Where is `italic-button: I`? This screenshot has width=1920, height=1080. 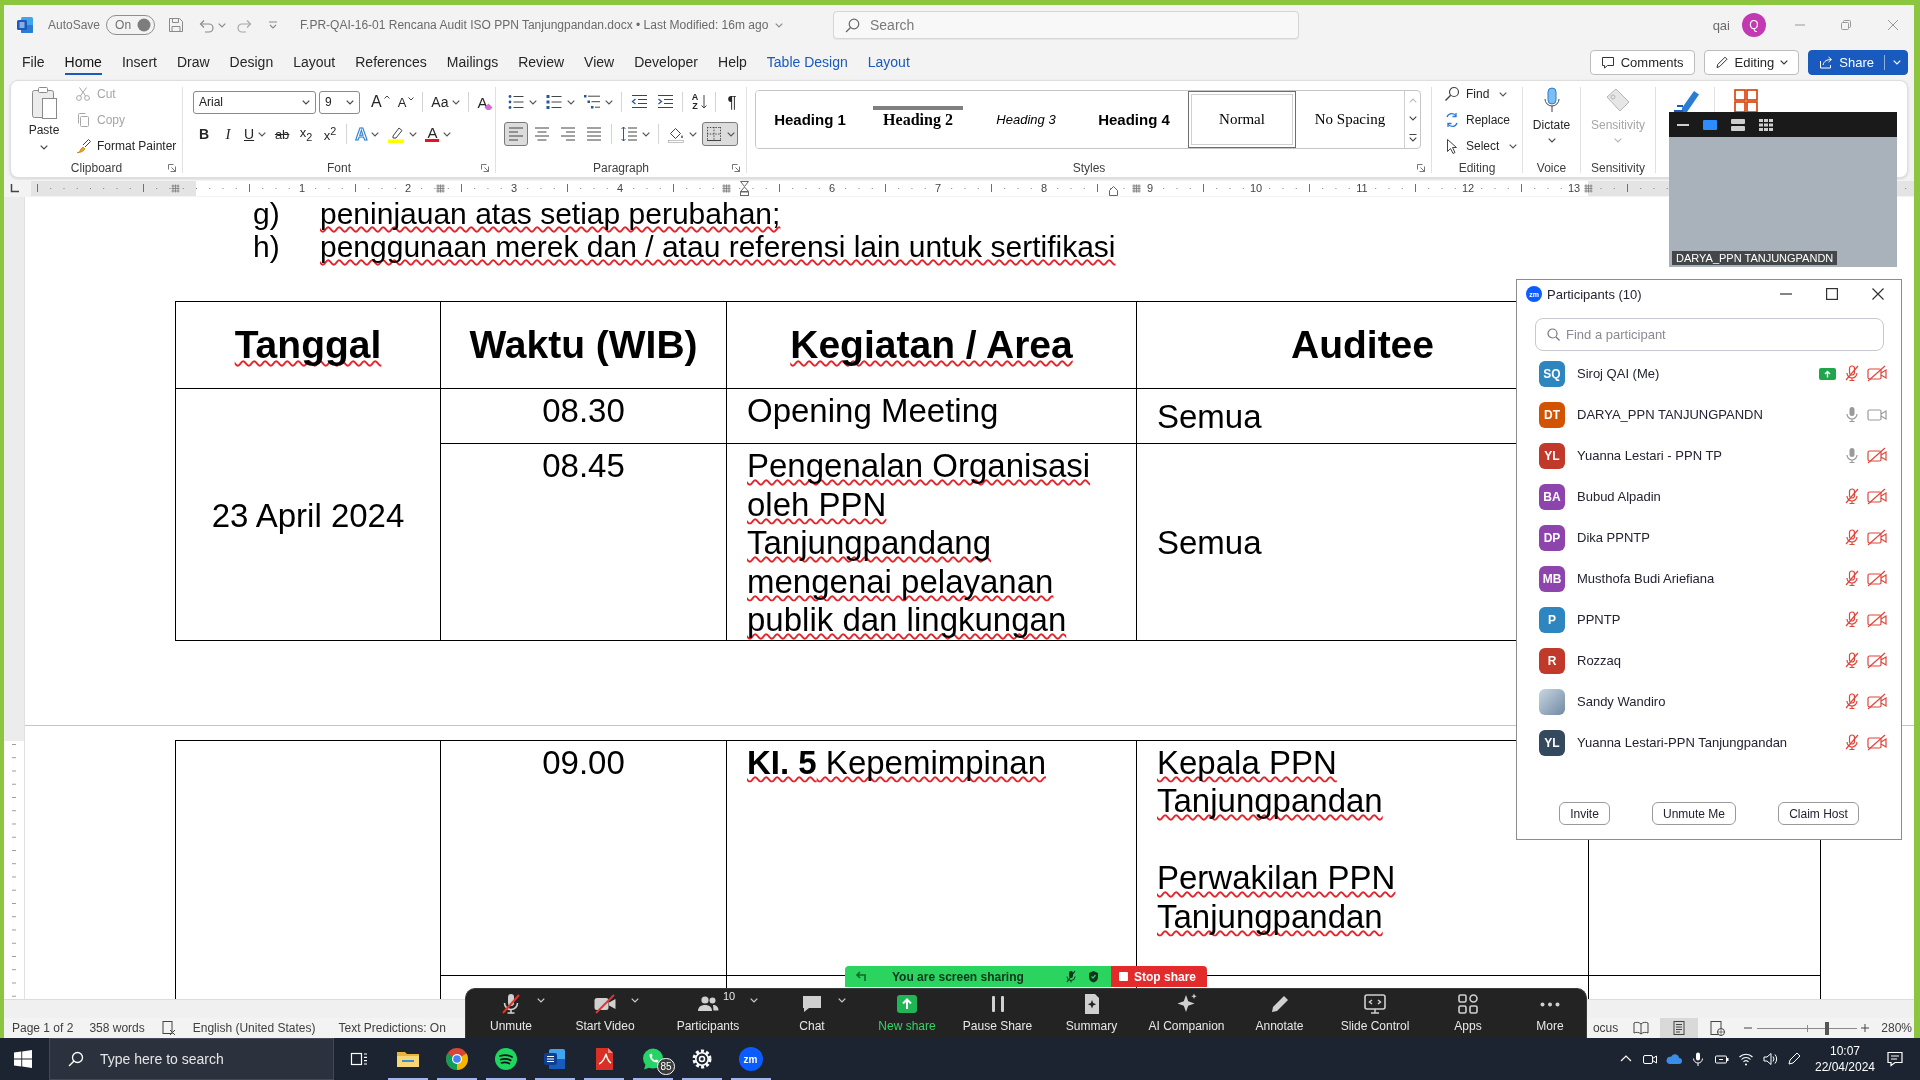
italic-button: I is located at coordinates (228, 134).